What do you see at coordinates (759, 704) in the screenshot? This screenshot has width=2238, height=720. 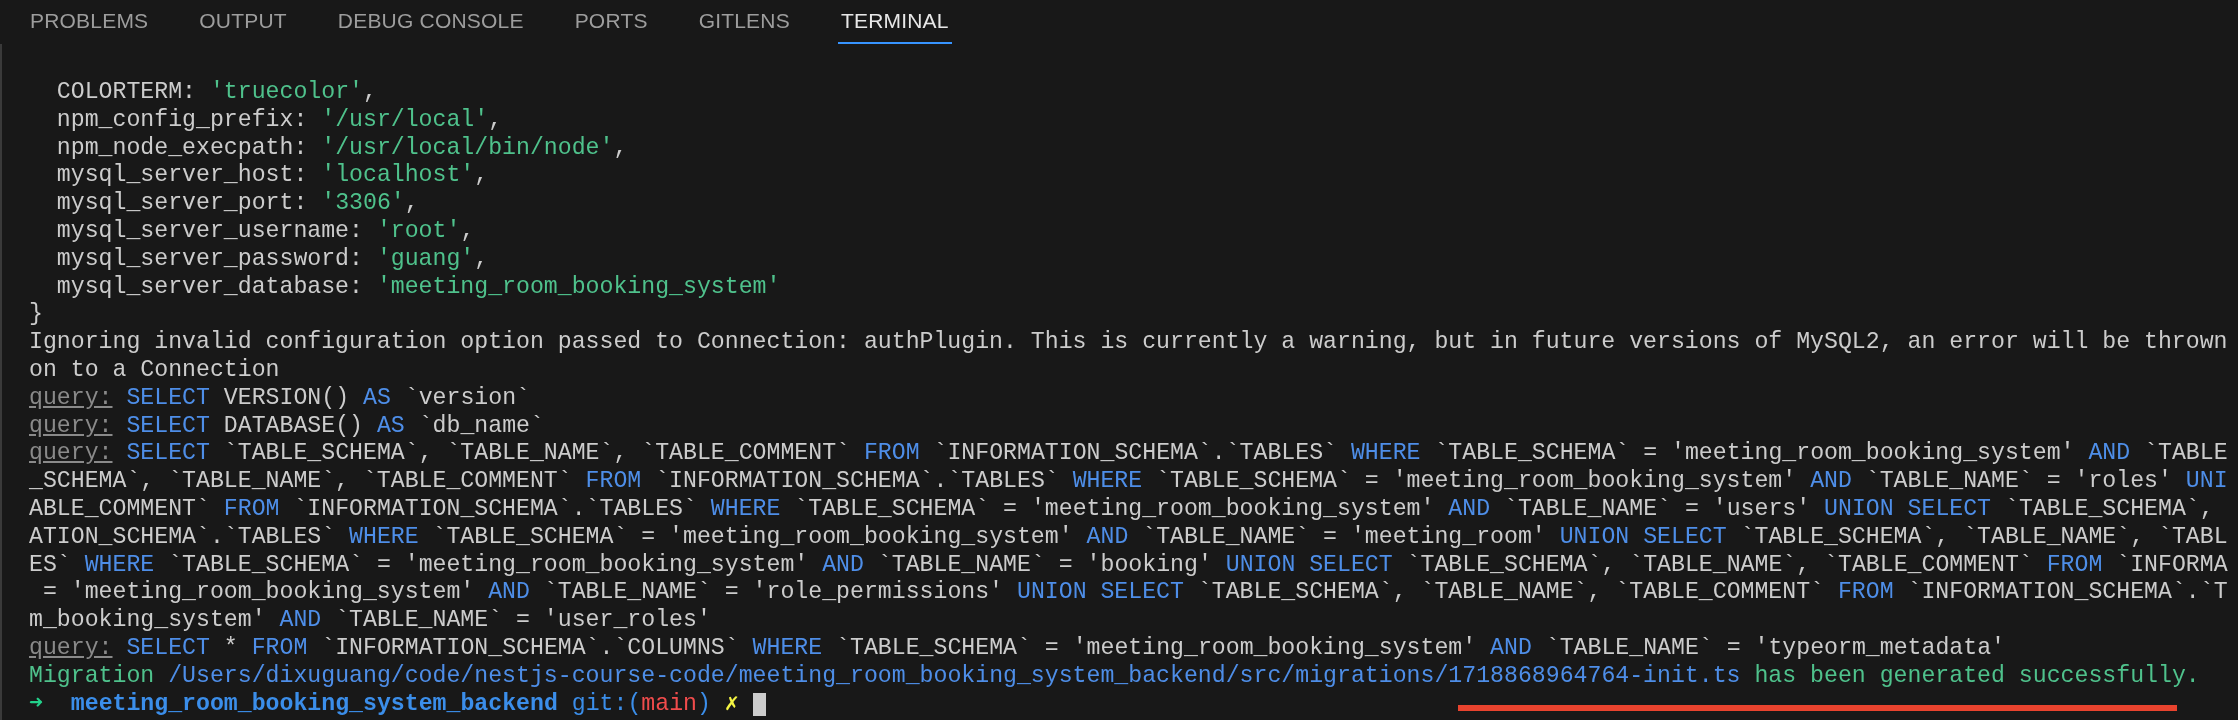 I see `text-cursor` at bounding box center [759, 704].